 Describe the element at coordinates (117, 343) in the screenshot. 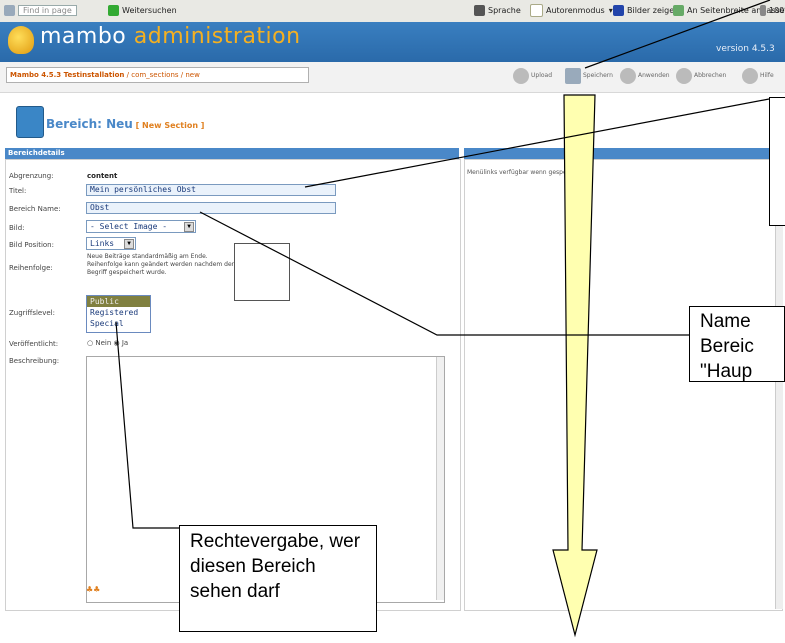

I see `radio-yes: ◉` at that location.